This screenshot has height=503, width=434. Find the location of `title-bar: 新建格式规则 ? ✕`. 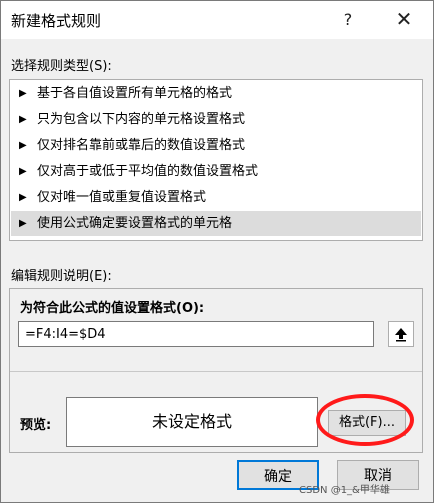

title-bar: 新建格式规则 ? ✕ is located at coordinates (217, 20).